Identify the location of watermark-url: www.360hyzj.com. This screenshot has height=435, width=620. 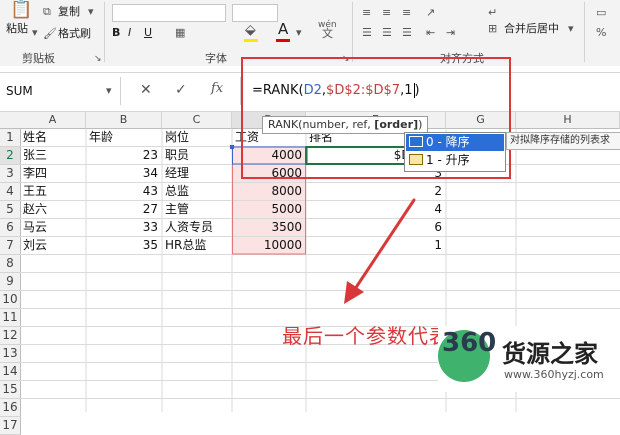
(554, 374).